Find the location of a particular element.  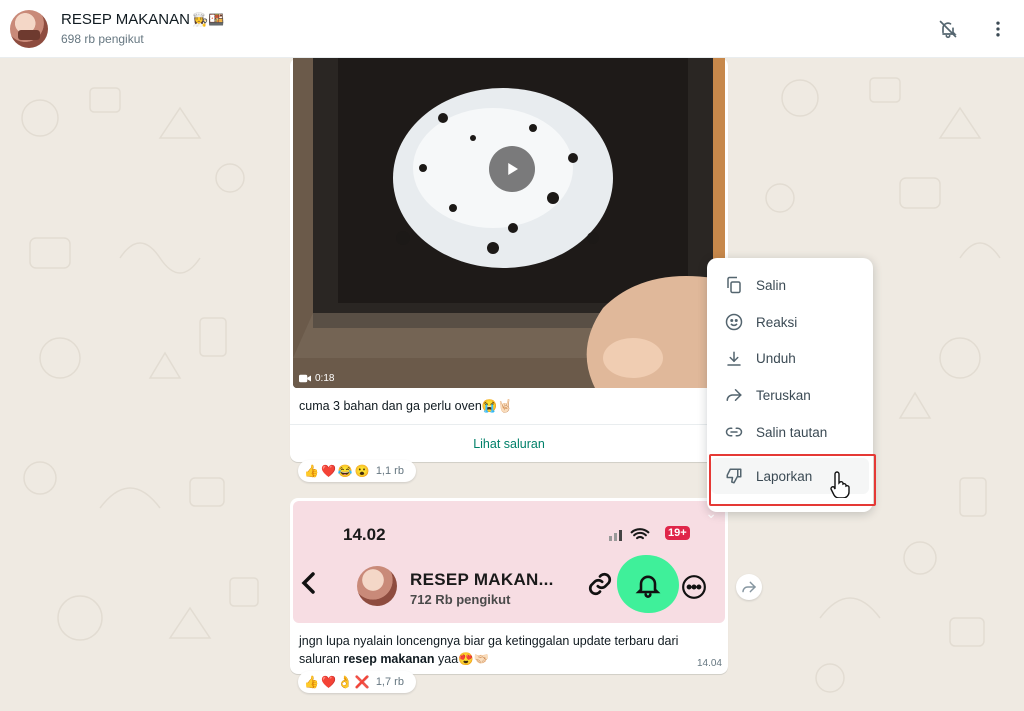

download-icon is located at coordinates (734, 359).